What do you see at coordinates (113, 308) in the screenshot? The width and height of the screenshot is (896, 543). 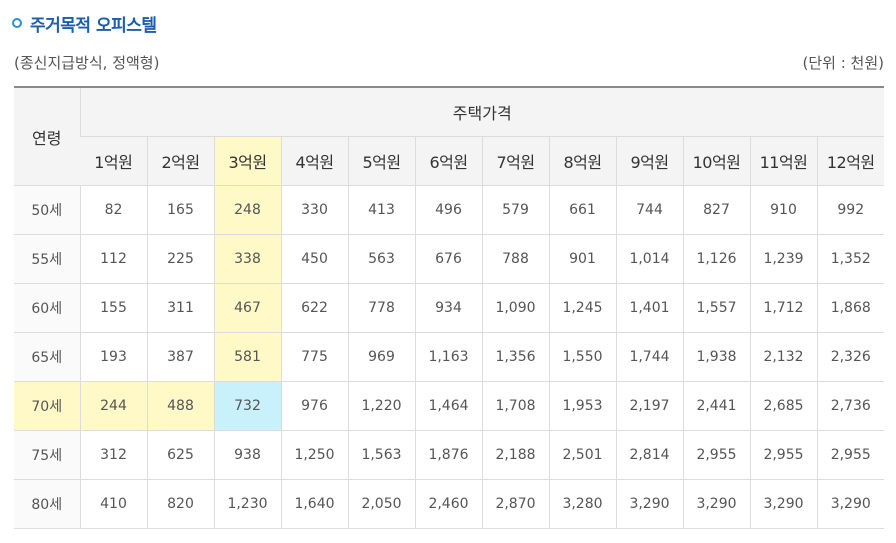 I see `value-cell: 155` at bounding box center [113, 308].